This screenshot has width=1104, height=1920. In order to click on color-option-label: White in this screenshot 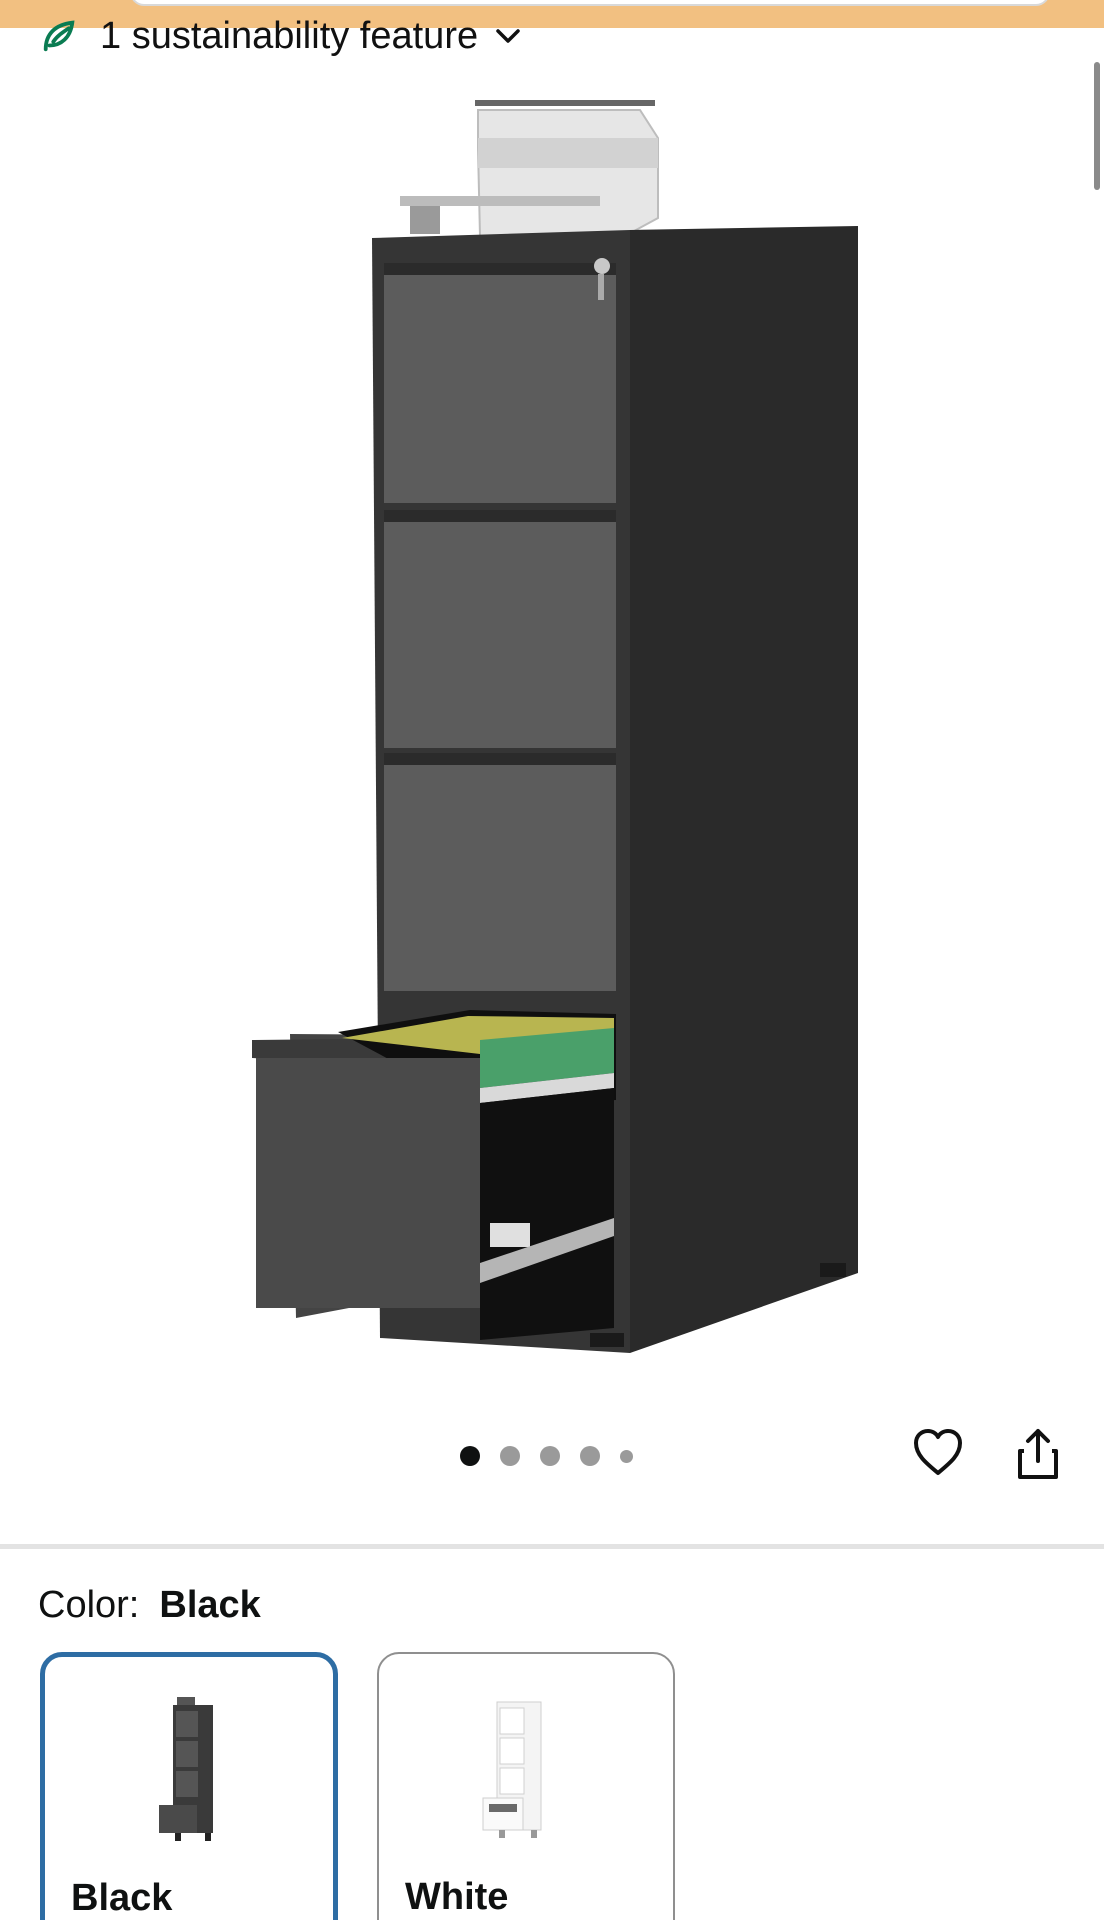, I will do `click(457, 1897)`.